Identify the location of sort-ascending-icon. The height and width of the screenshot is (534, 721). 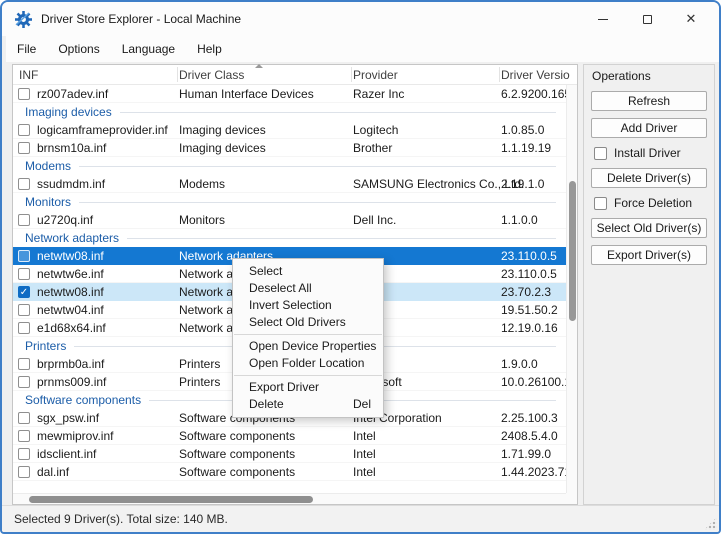
(259, 66).